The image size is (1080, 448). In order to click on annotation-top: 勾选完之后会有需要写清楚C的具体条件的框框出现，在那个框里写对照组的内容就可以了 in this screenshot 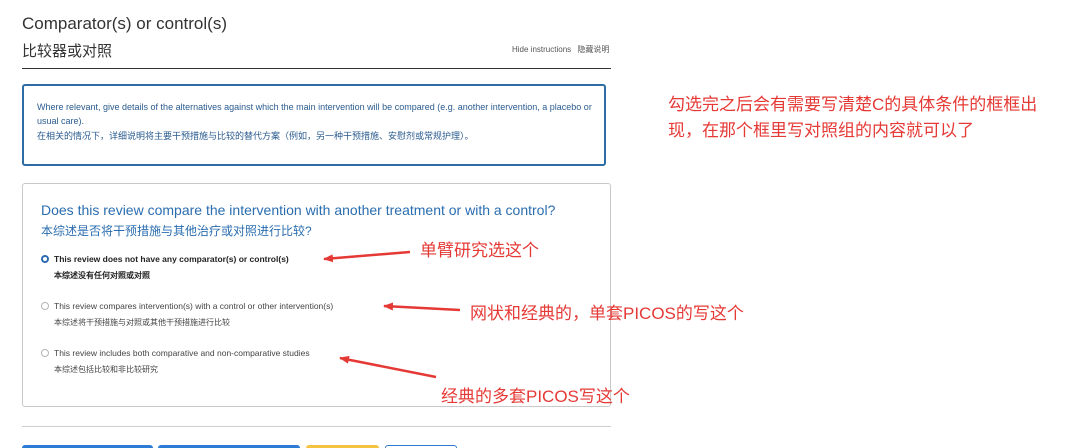, I will do `click(853, 117)`.